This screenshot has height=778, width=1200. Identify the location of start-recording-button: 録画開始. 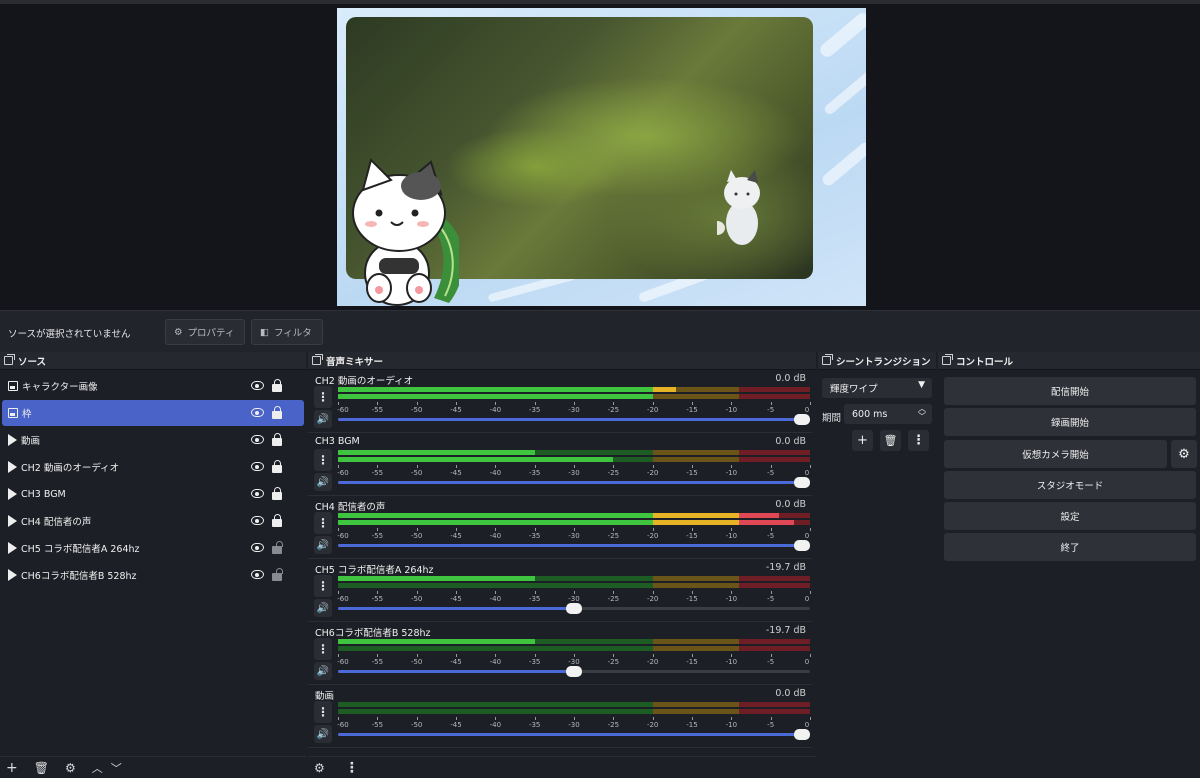
(1070, 422).